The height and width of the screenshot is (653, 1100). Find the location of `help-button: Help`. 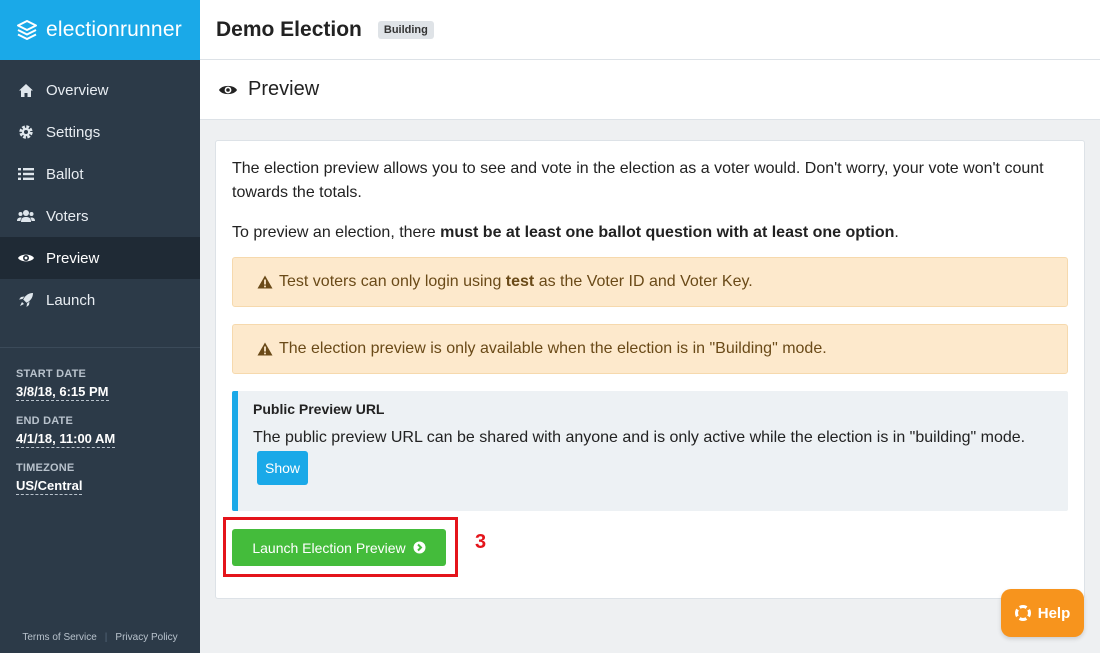

help-button: Help is located at coordinates (1042, 613).